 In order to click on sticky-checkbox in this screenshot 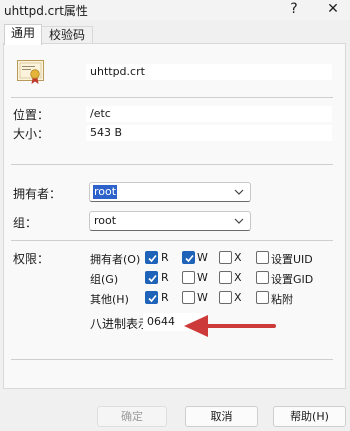, I will do `click(262, 297)`.